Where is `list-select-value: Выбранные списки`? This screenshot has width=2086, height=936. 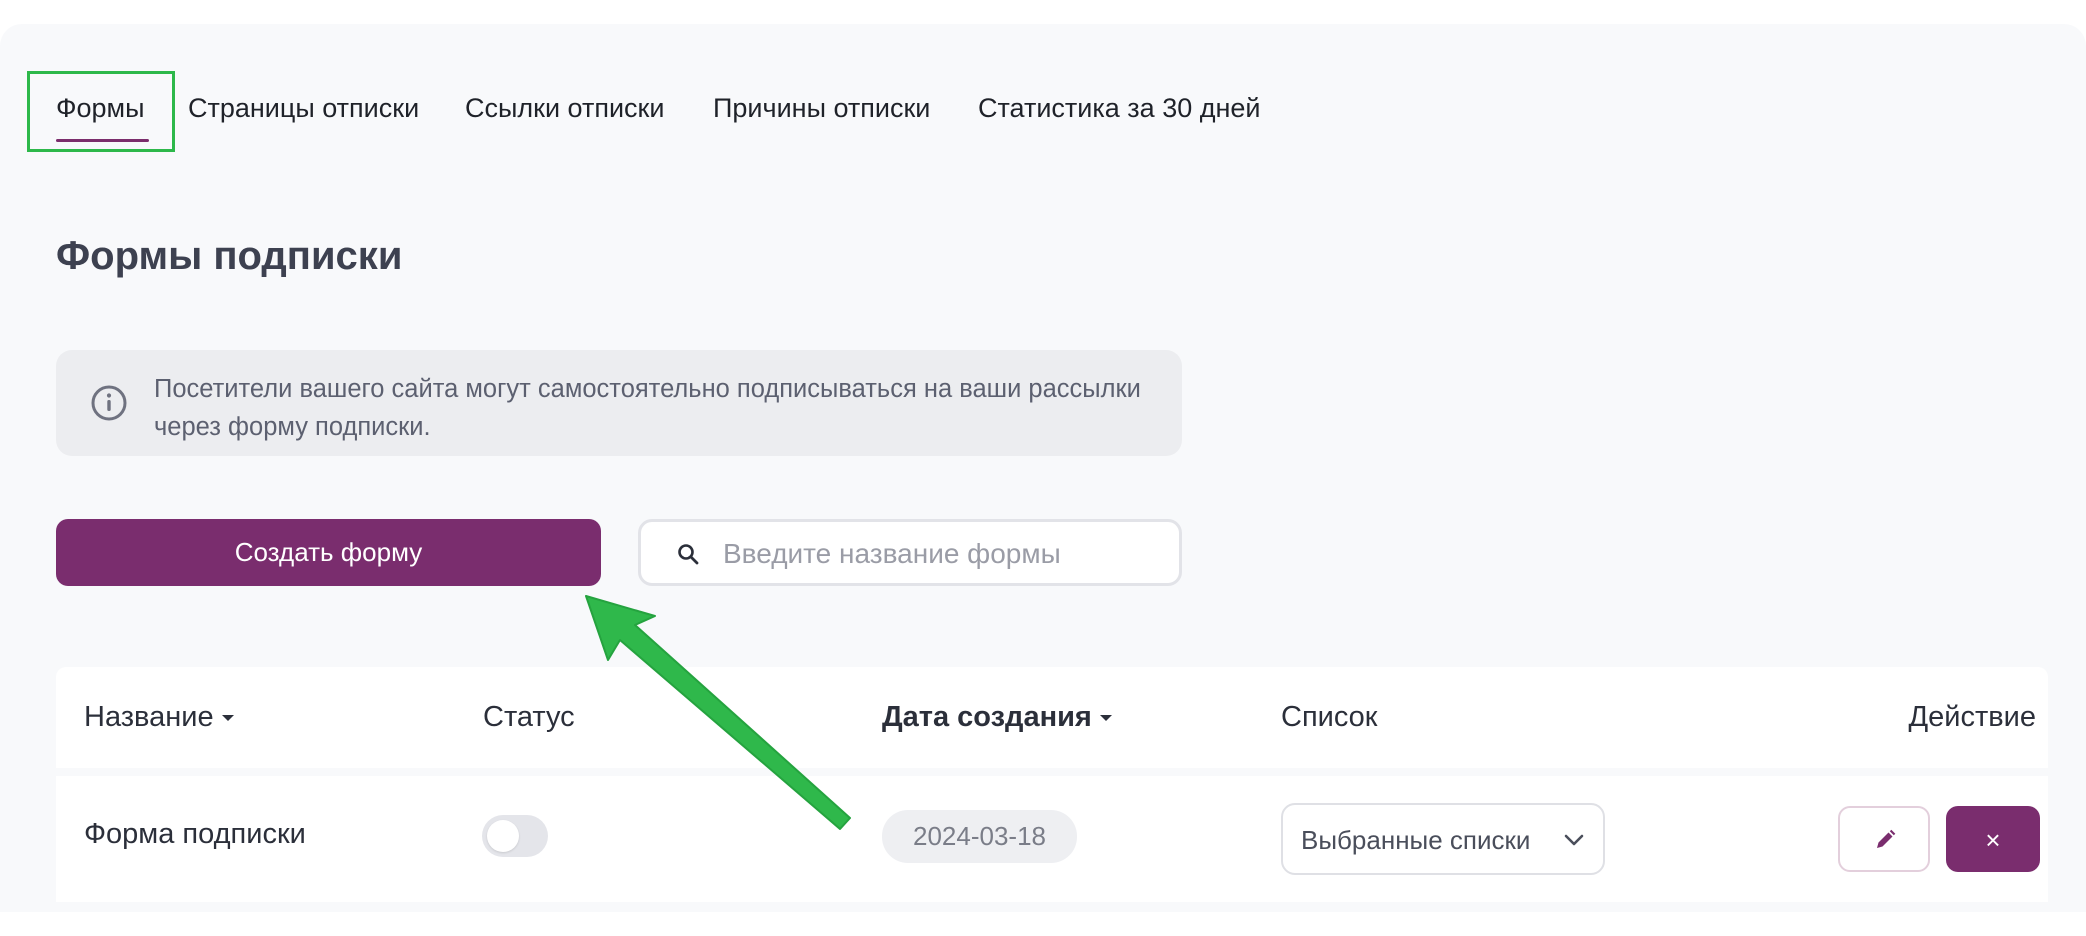 list-select-value: Выбранные списки is located at coordinates (1416, 840).